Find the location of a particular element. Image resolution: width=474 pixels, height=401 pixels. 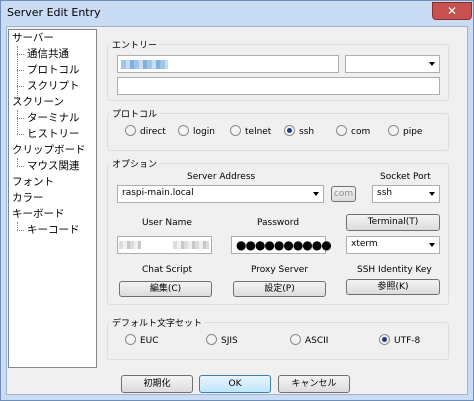

cancel-button: キャンセル is located at coordinates (314, 384).